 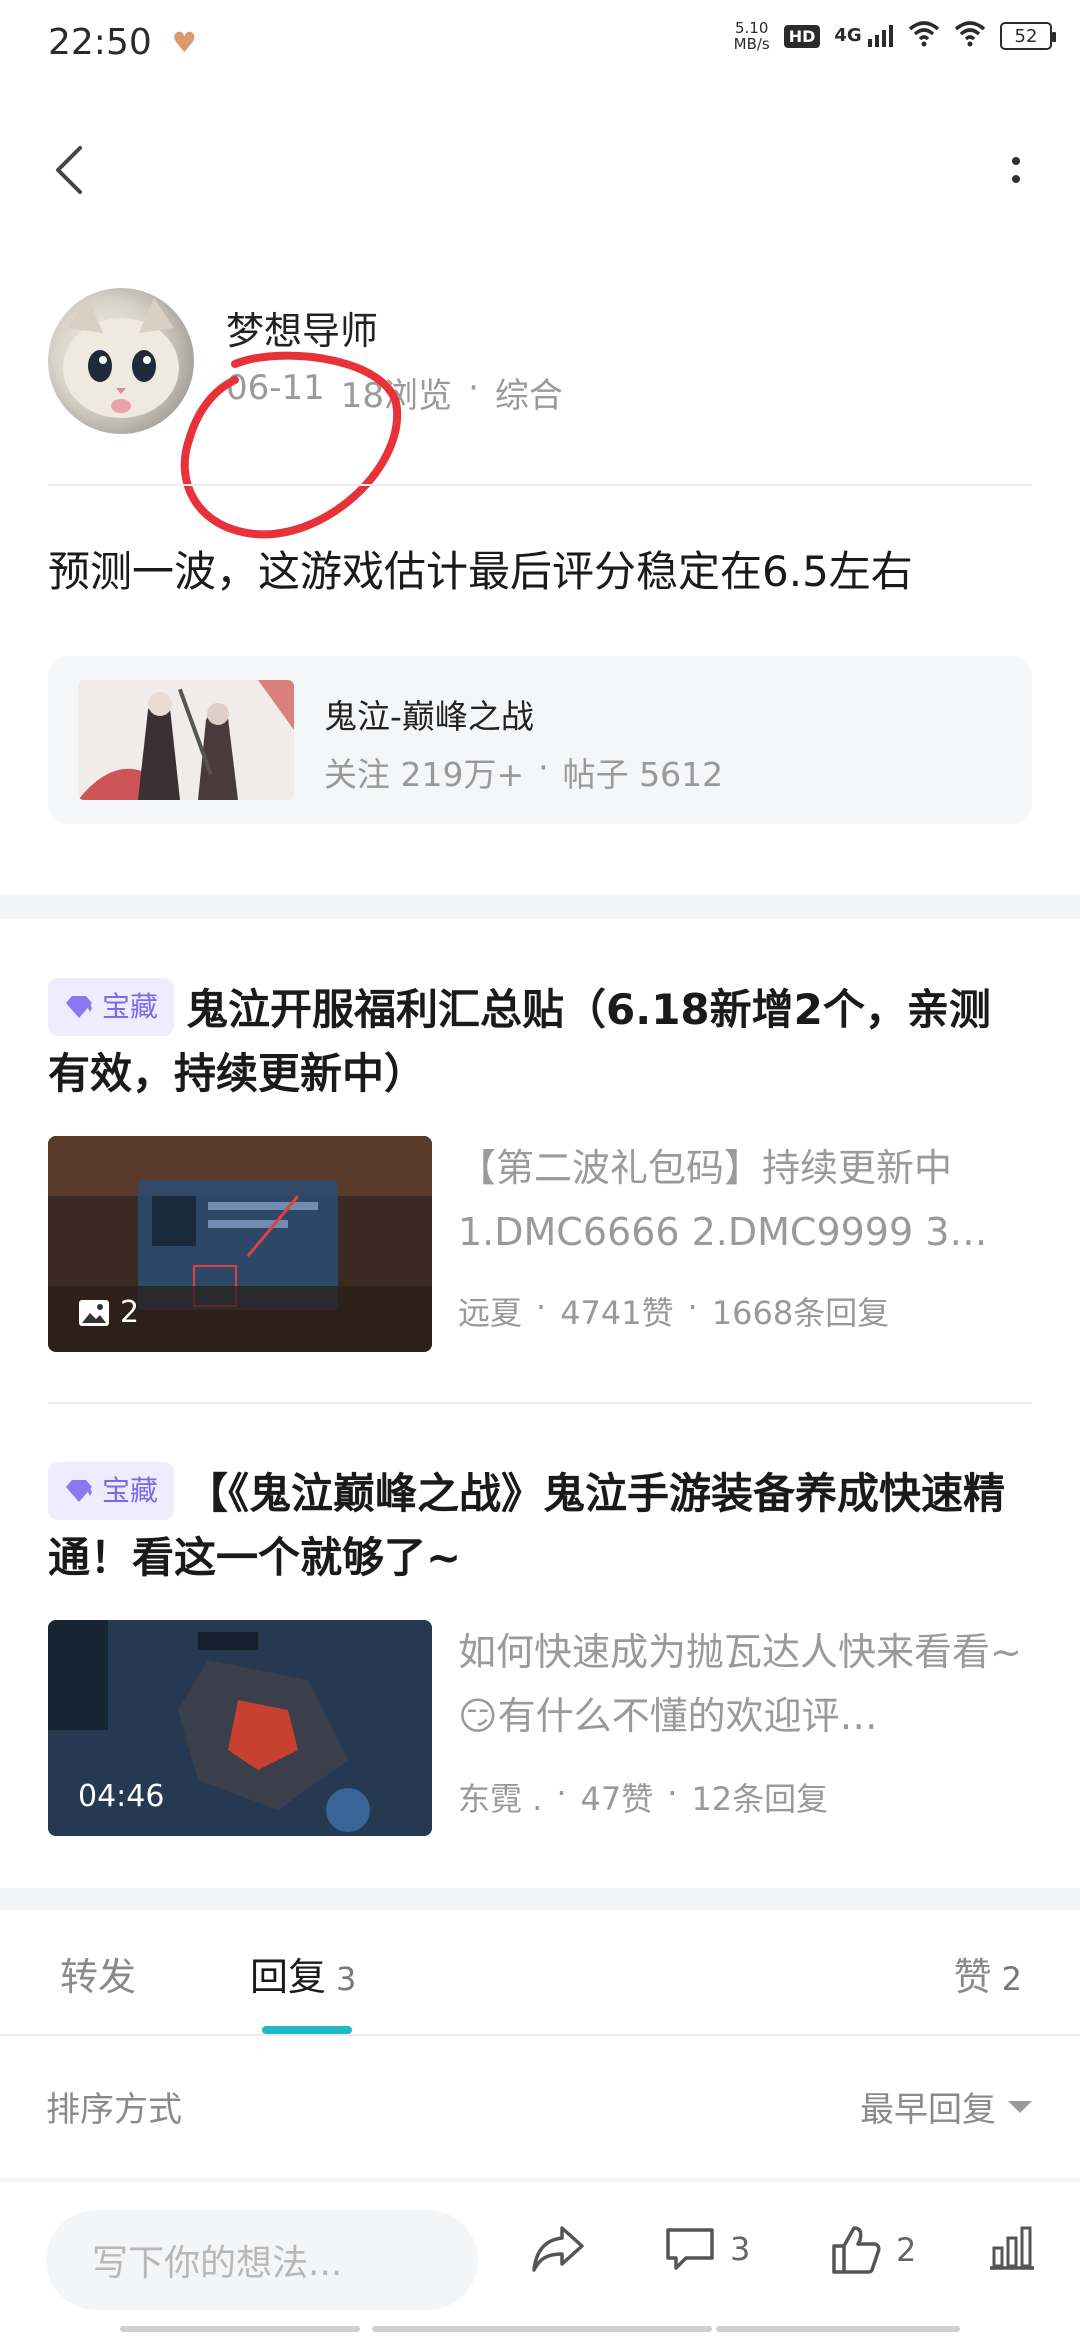 I want to click on status-time: 22:50, so click(x=100, y=42).